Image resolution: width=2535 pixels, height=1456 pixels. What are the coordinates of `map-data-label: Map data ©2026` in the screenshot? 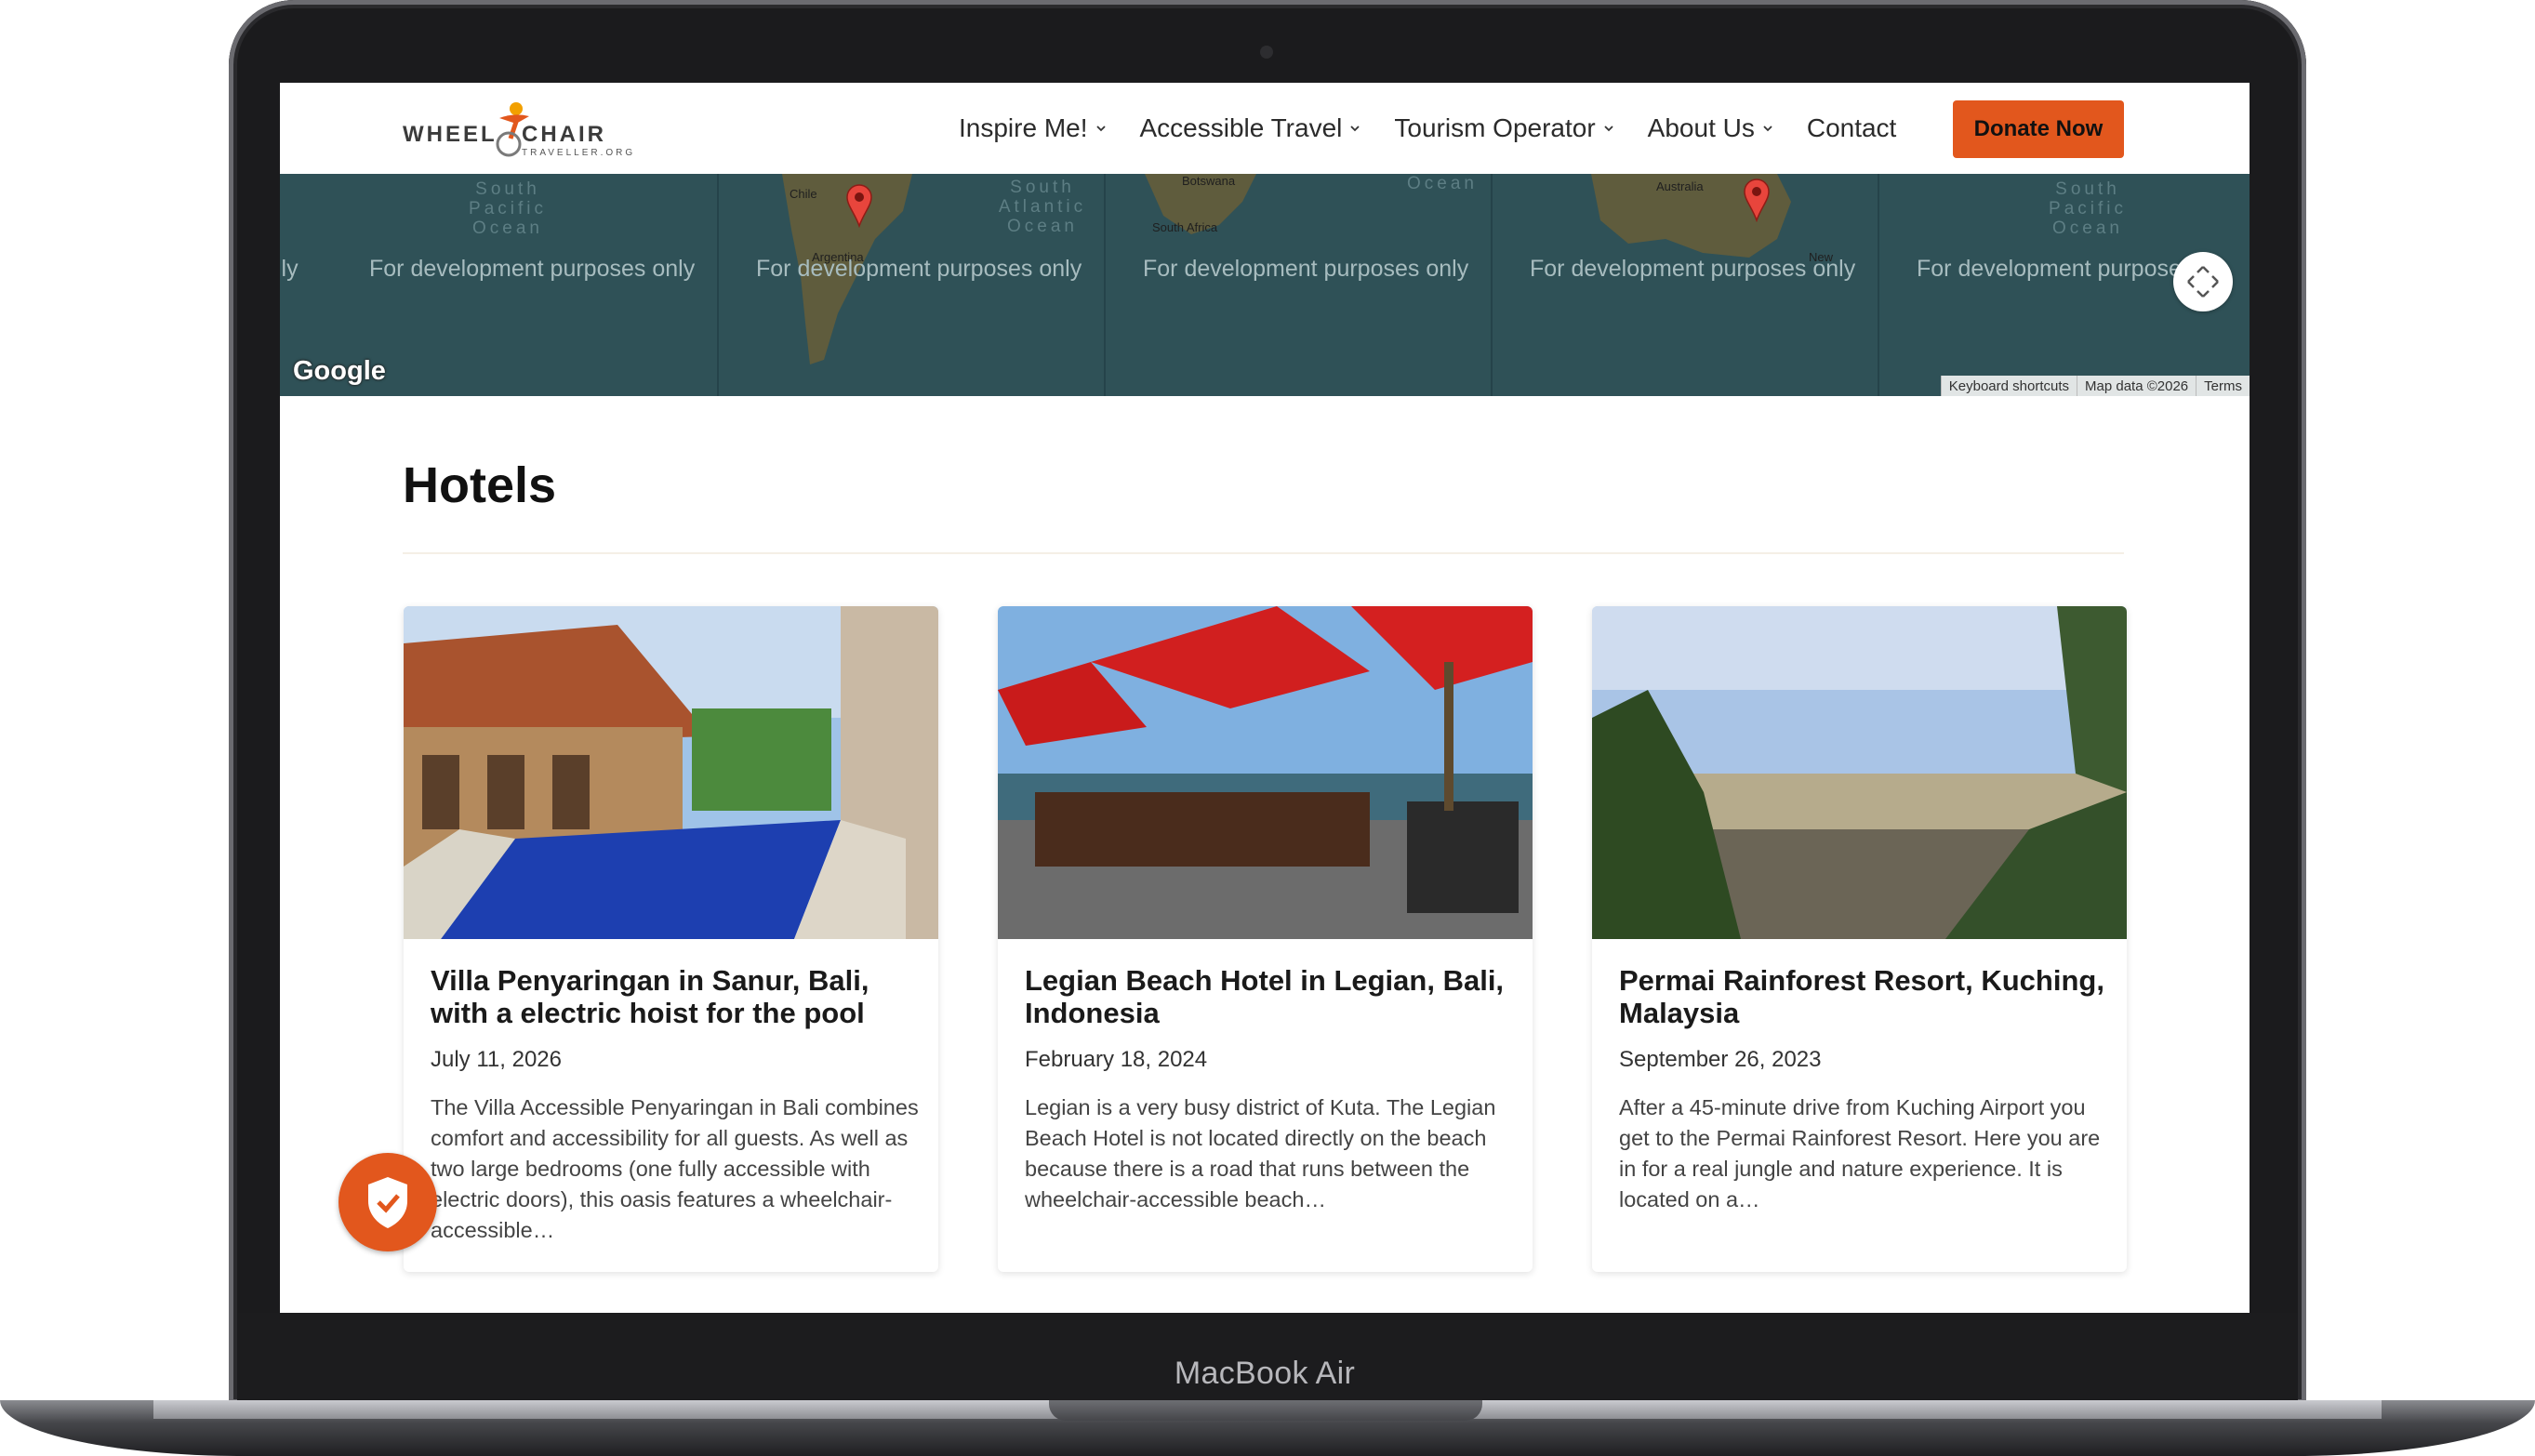 It's located at (2136, 386).